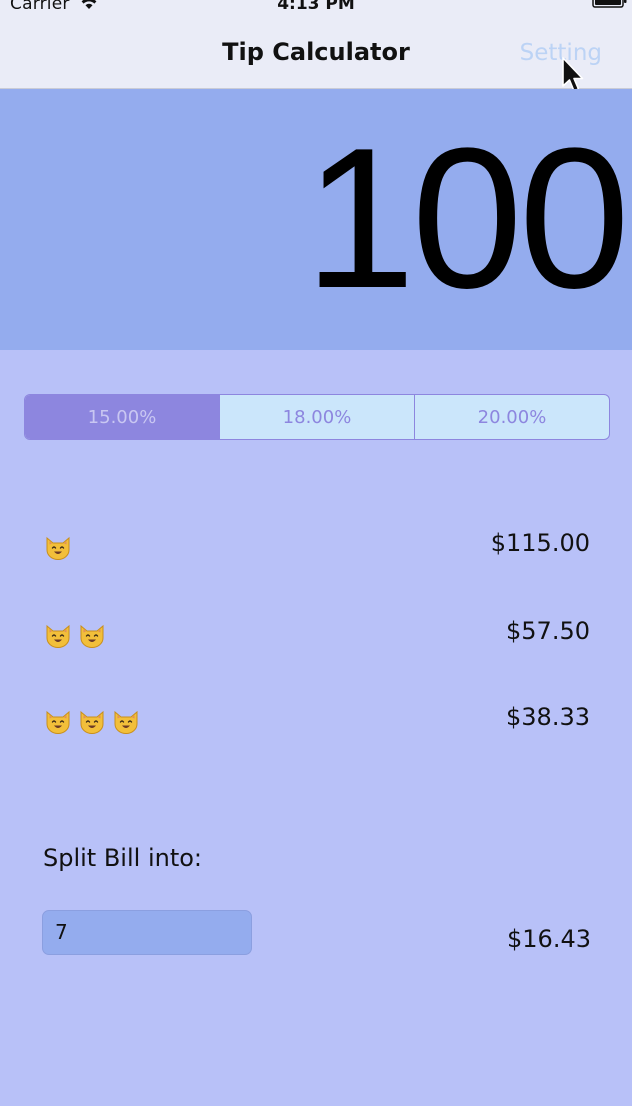 The image size is (632, 1106). What do you see at coordinates (316, 7) in the screenshot?
I see `status-time: 4:13 PM` at bounding box center [316, 7].